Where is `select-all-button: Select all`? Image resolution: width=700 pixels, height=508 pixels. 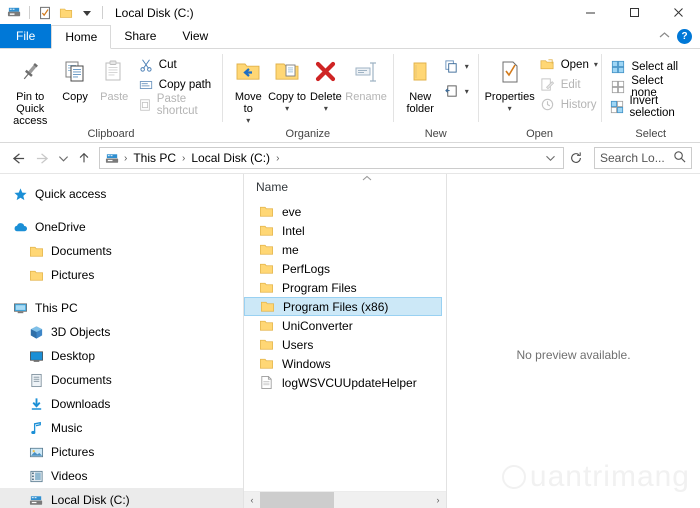
select-all-button: Select all is located at coordinates (650, 66).